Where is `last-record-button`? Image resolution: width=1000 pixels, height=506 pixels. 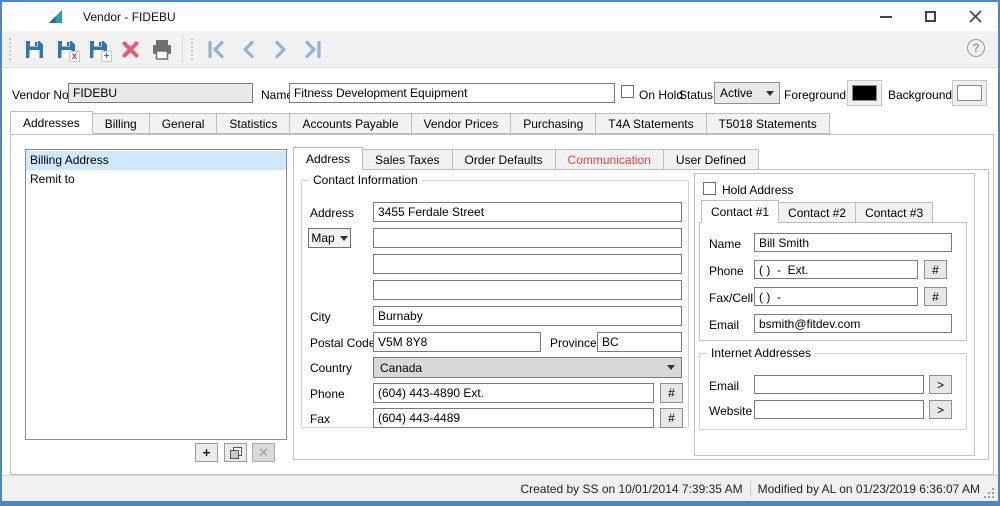
last-record-button is located at coordinates (312, 49).